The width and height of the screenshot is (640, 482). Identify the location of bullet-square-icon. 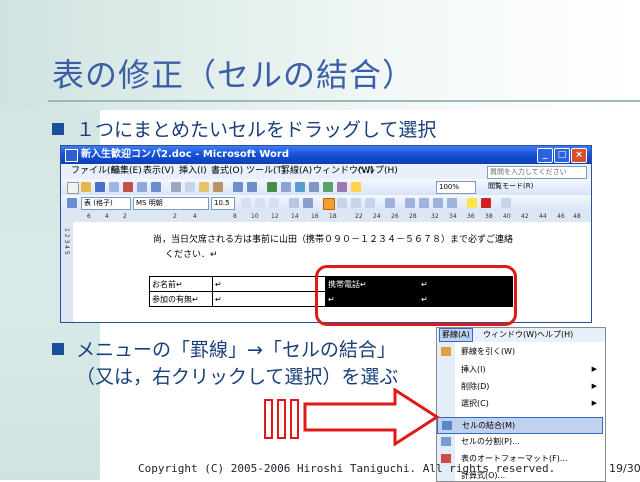
(58, 129).